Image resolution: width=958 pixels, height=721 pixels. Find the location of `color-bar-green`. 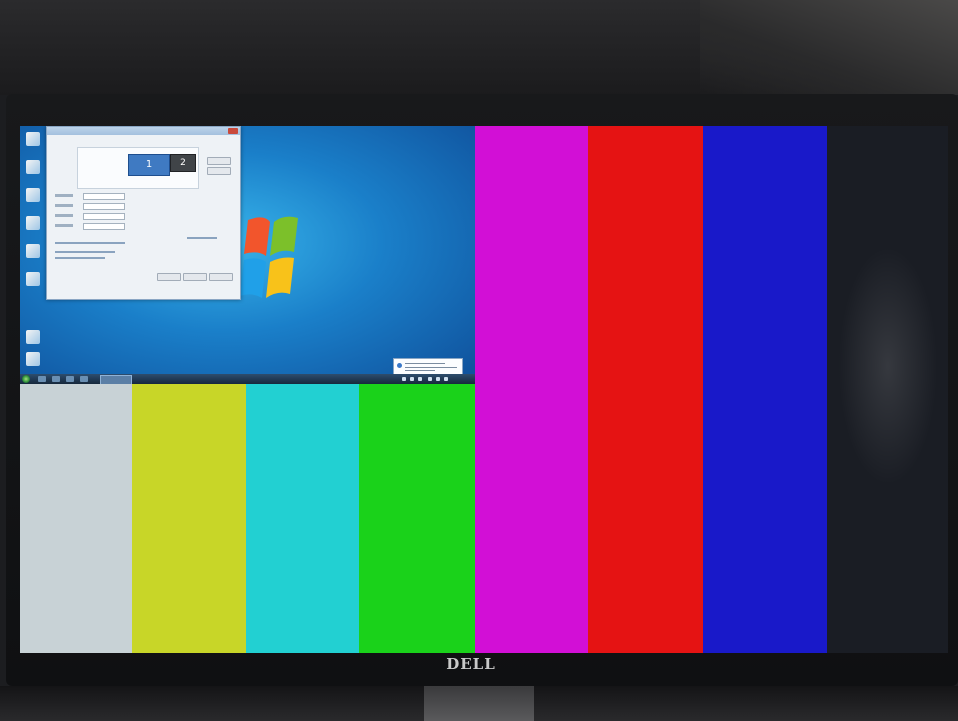

color-bar-green is located at coordinates (417, 518).